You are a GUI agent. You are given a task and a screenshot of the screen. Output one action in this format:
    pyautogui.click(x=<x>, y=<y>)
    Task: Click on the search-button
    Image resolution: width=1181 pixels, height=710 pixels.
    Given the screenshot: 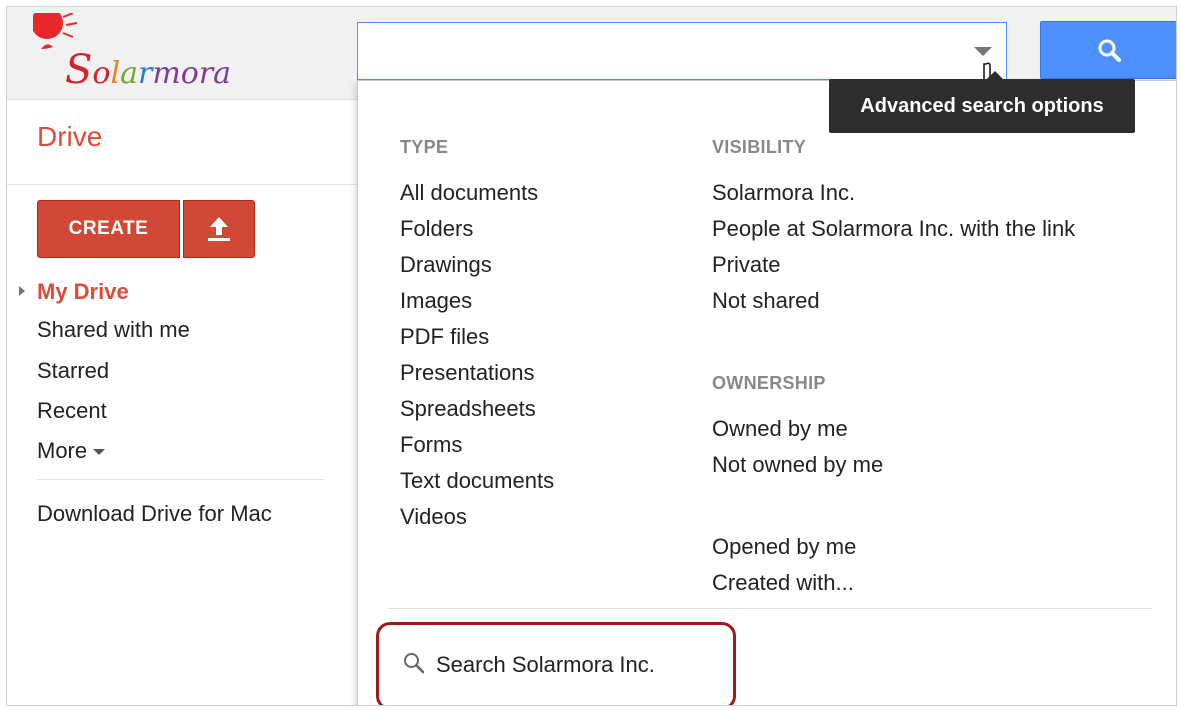 What is the action you would take?
    pyautogui.click(x=1108, y=50)
    